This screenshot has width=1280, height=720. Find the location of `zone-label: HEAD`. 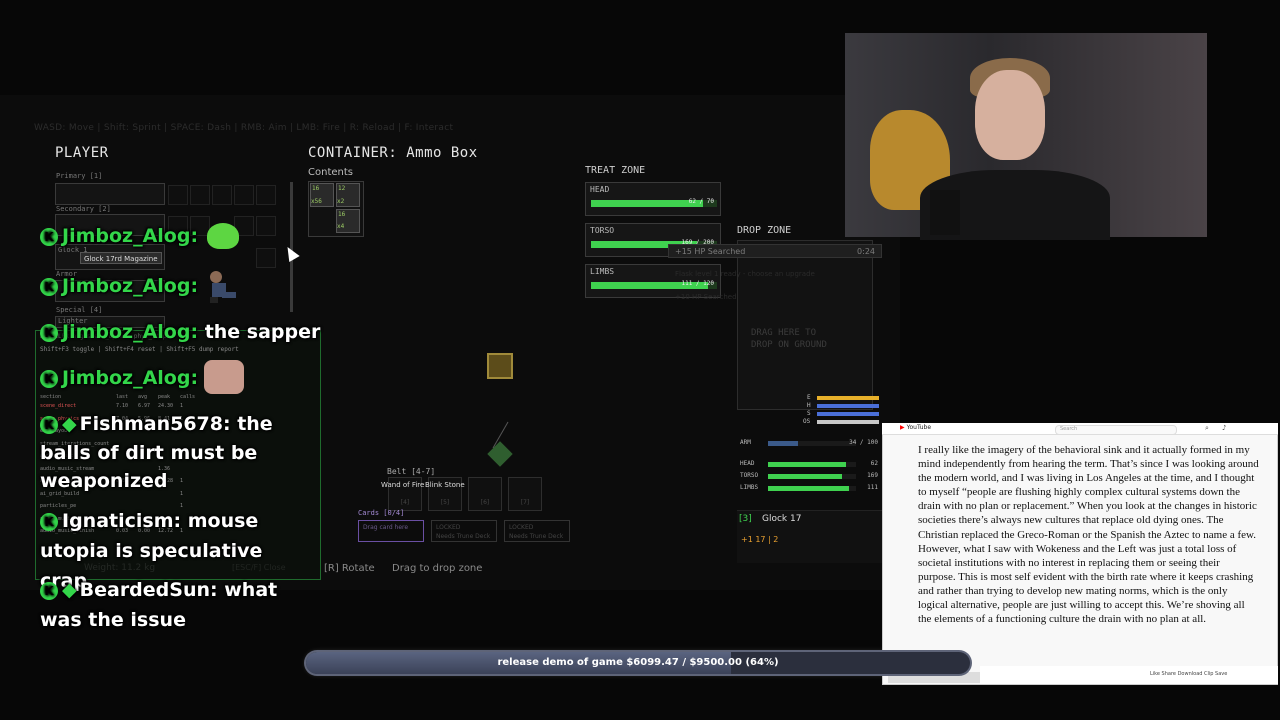

zone-label: HEAD is located at coordinates (600, 189).